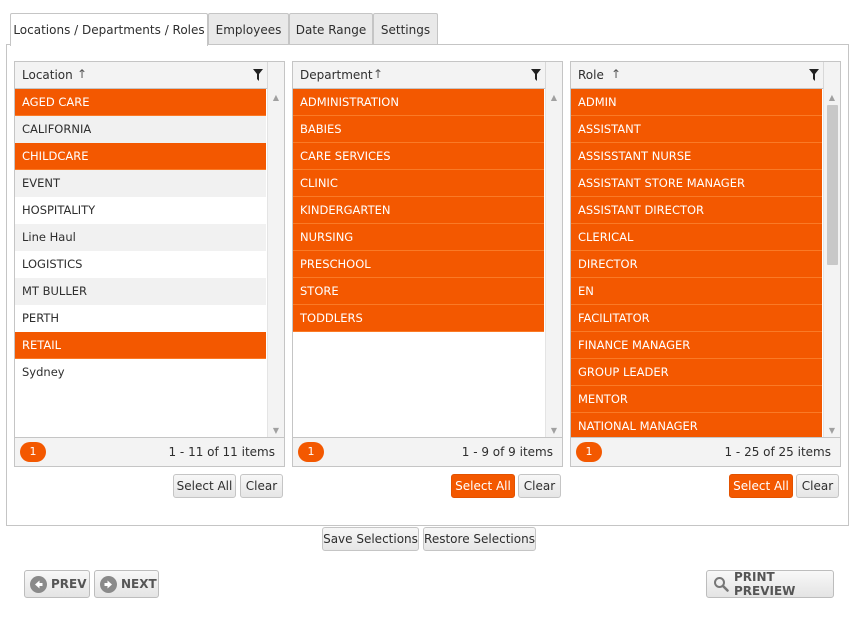 This screenshot has height=618, width=867. I want to click on list-item: FINANCE MANAGER, so click(696, 345).